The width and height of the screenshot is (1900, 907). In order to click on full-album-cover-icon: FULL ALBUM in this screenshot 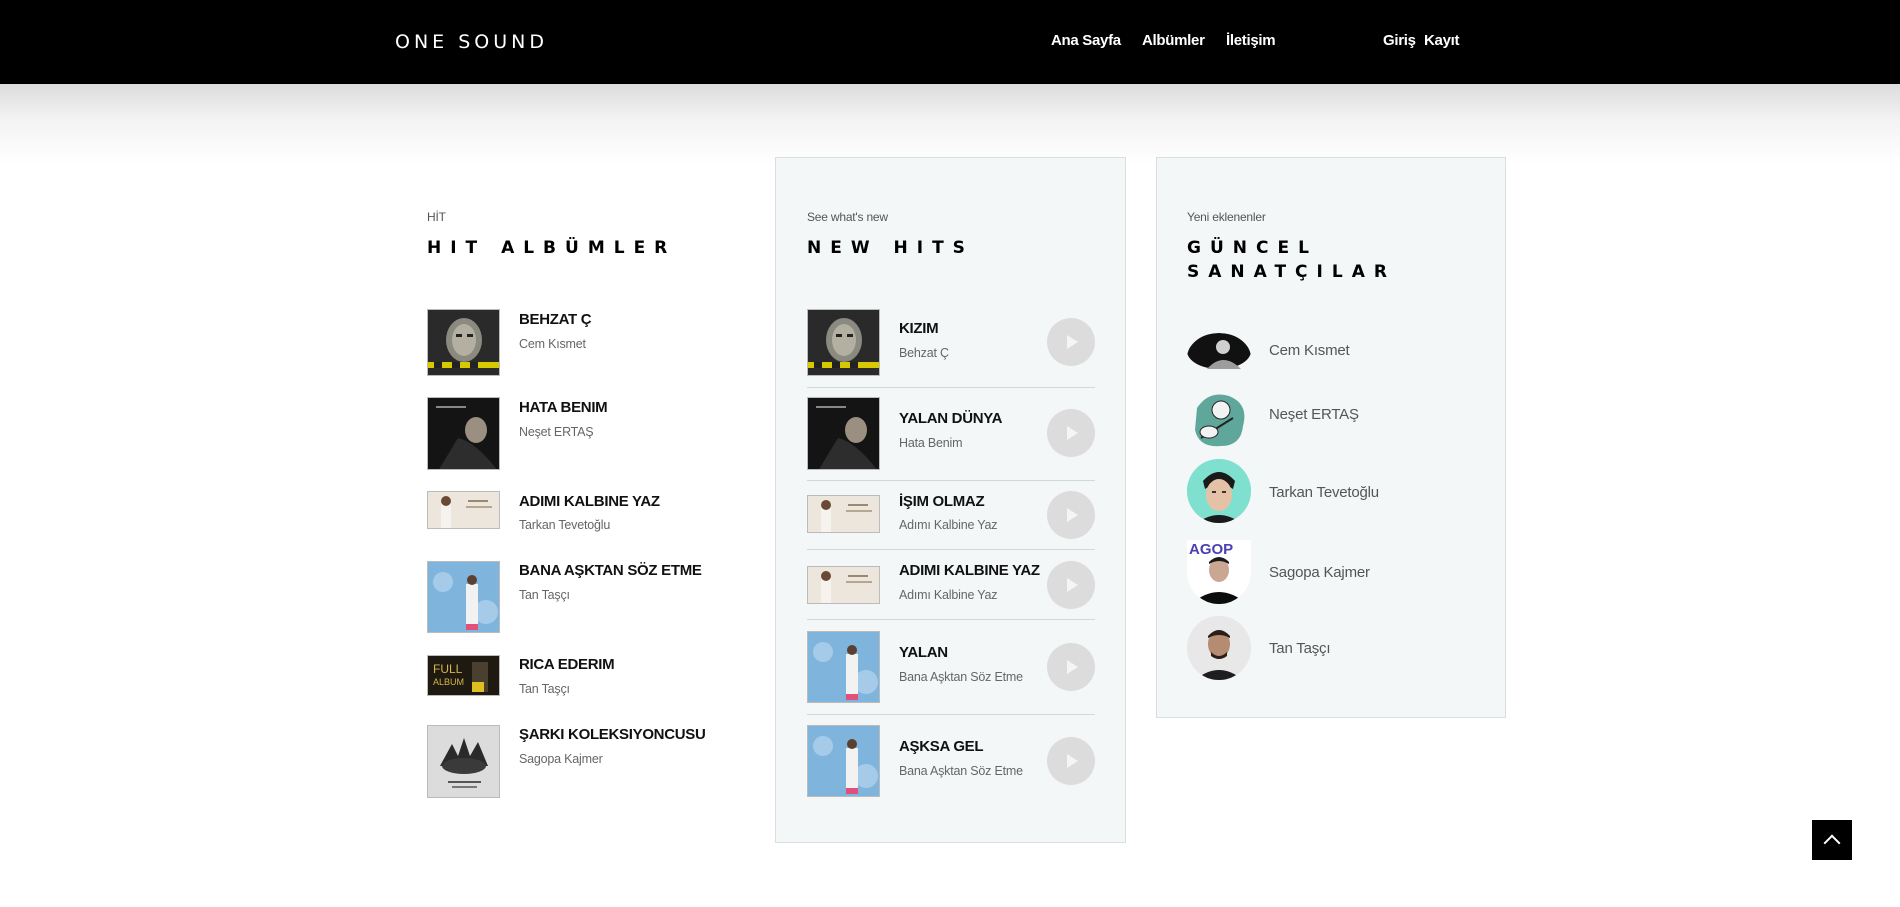, I will do `click(463, 675)`.